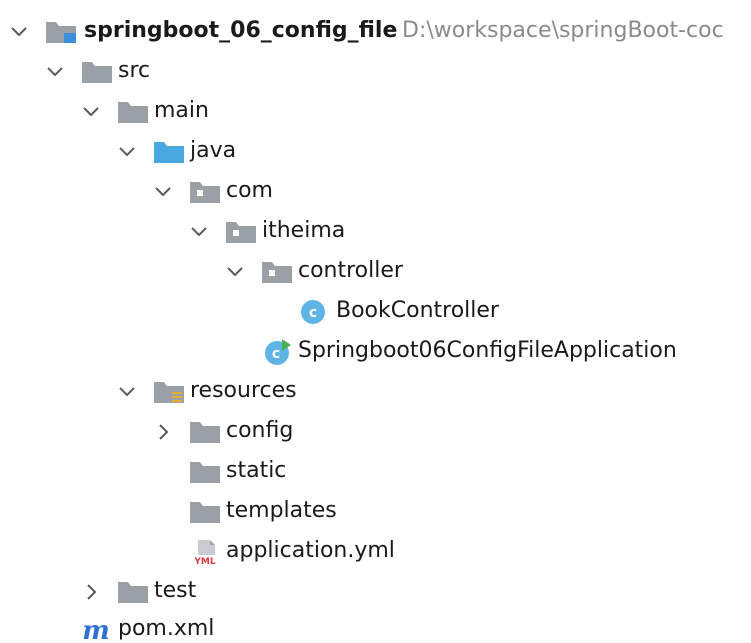 The height and width of the screenshot is (643, 751). Describe the element at coordinates (375, 111) in the screenshot. I see `tree-row-main: main` at that location.